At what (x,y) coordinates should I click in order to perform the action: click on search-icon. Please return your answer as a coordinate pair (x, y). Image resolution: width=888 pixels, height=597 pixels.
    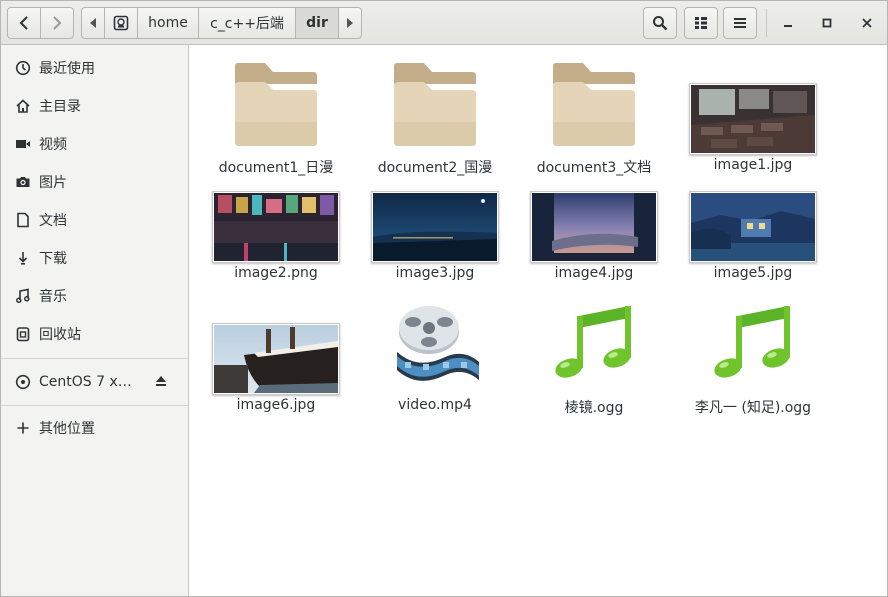
    Looking at the image, I should click on (660, 23).